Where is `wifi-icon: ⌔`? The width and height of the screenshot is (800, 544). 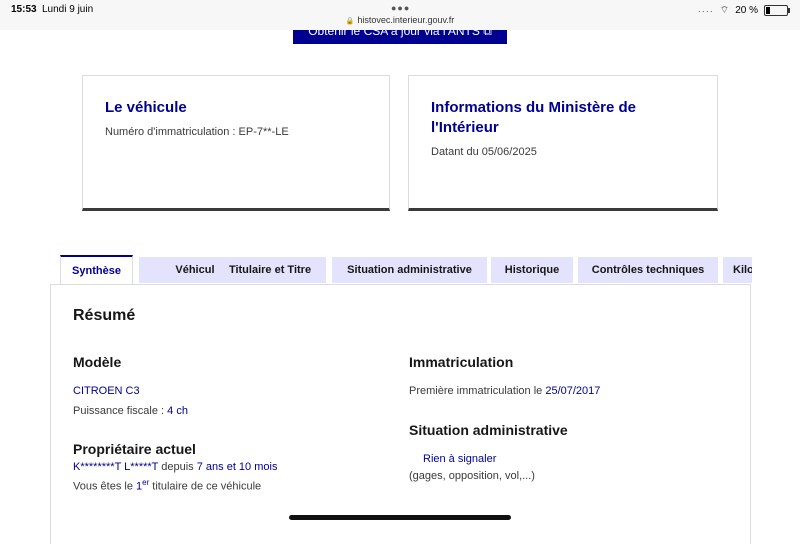 wifi-icon: ⌔ is located at coordinates (724, 10).